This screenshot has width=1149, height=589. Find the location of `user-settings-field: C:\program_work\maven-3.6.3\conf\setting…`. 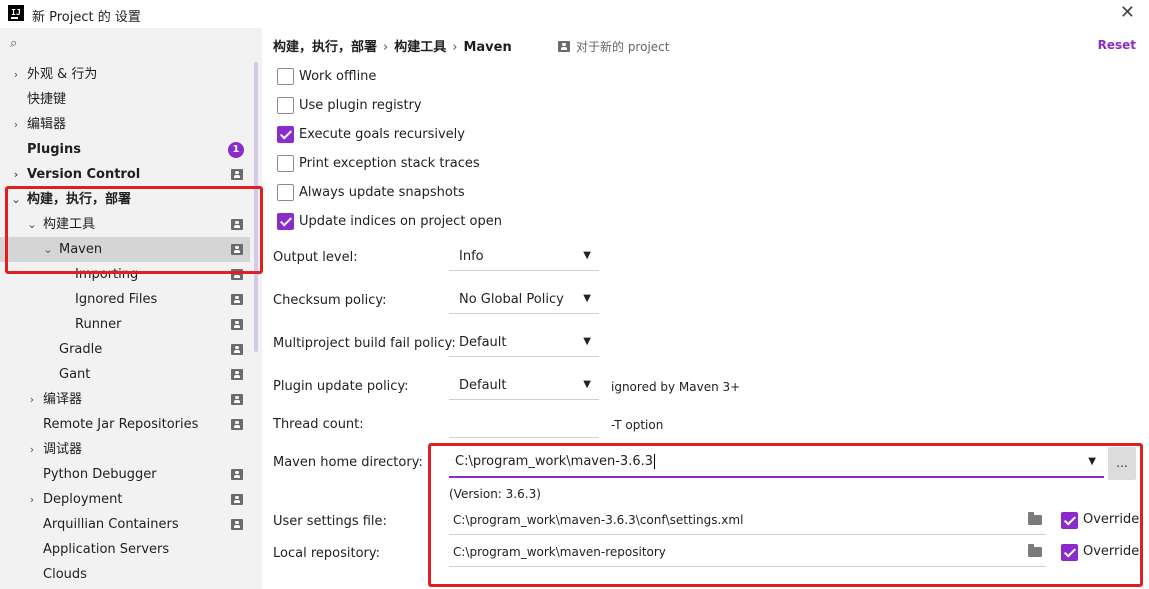

user-settings-field: C:\program_work\maven-3.6.3\conf\setting… is located at coordinates (747, 521).